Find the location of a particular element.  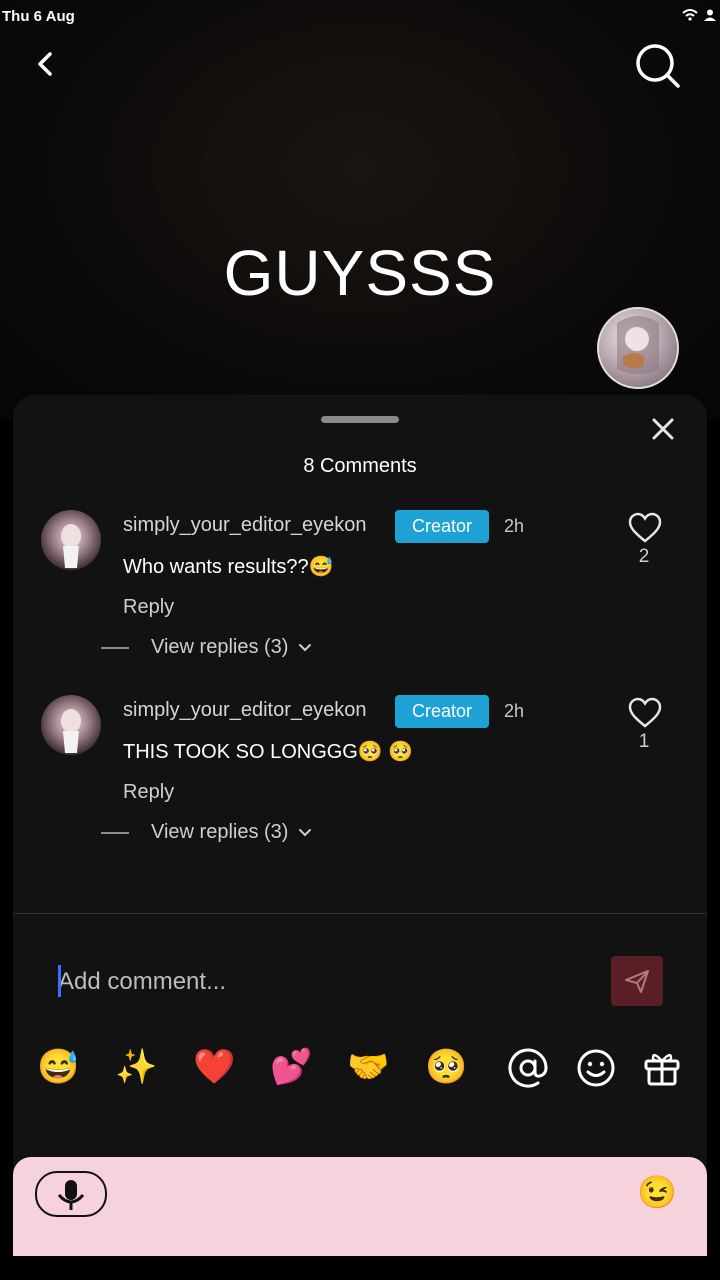

creator-avatar is located at coordinates (638, 348).